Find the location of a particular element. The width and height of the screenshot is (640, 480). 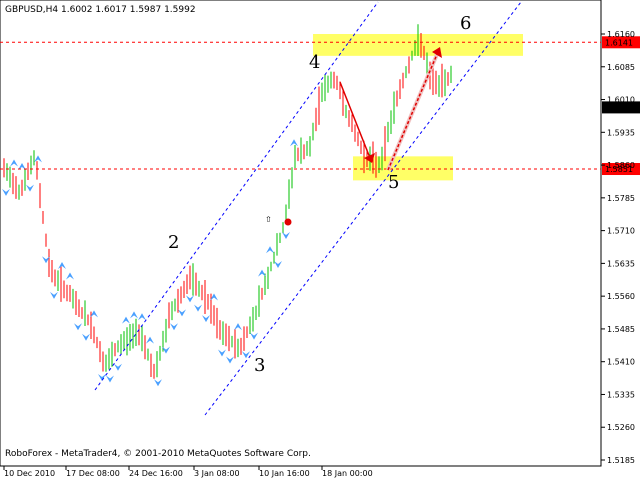

y-tick-label: 1.5485 is located at coordinates (621, 329).